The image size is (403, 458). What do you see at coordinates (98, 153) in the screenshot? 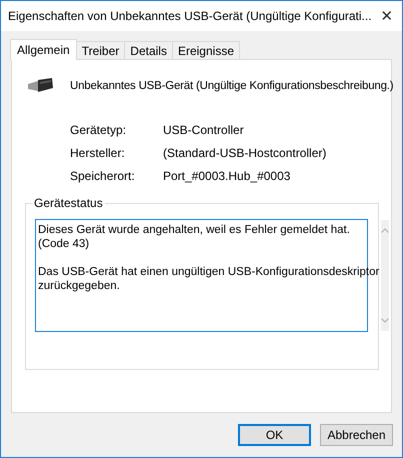
I see `property-label: Hersteller:` at bounding box center [98, 153].